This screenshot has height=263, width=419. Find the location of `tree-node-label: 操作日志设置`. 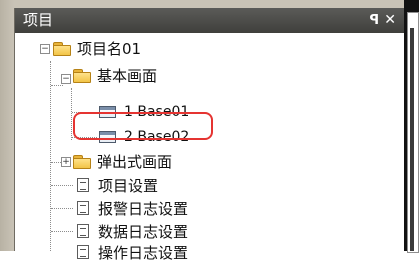

tree-node-label: 操作日志设置 is located at coordinates (143, 252).